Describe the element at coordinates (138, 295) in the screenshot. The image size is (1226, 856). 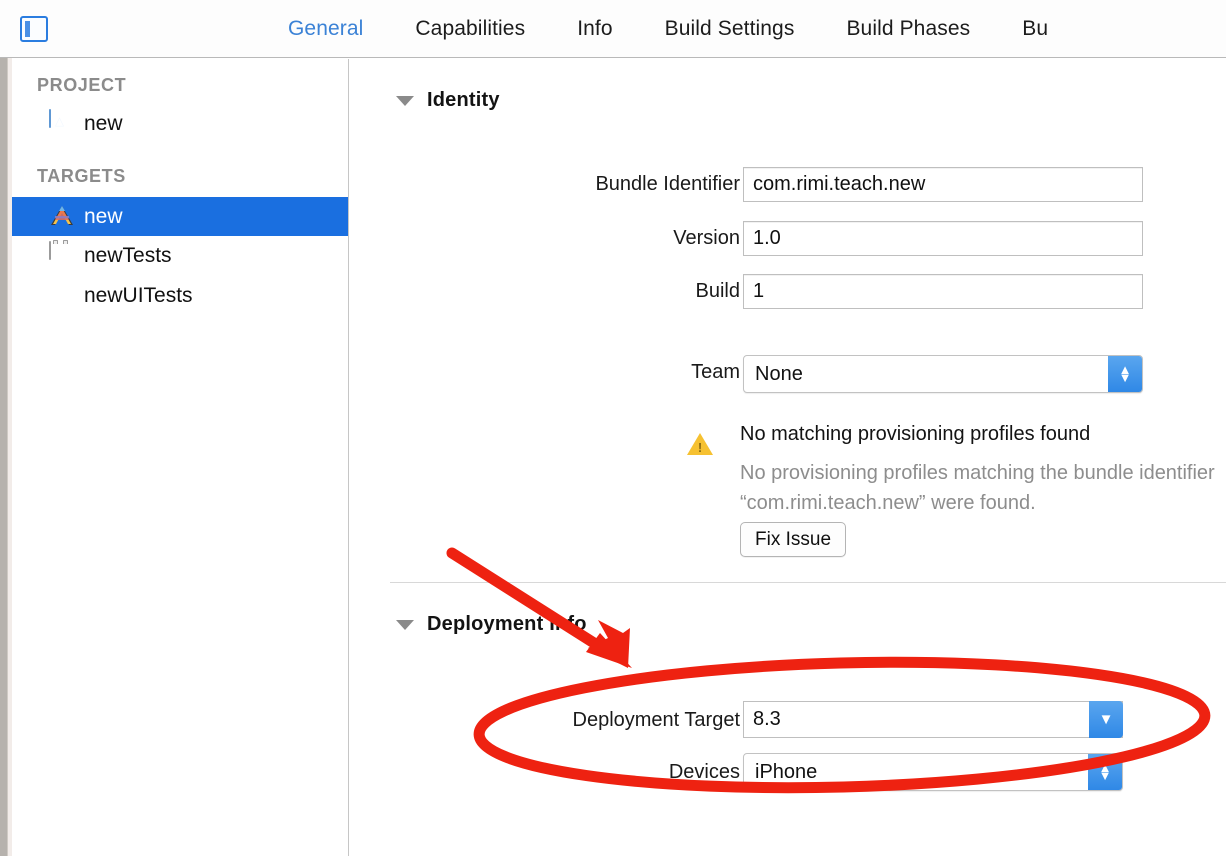
I see `sidebar-item-label: newUITests` at that location.